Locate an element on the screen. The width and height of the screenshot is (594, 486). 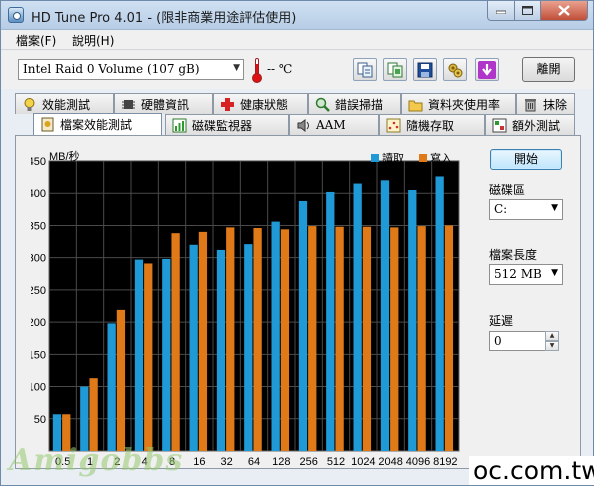
save-button is located at coordinates (425, 69).